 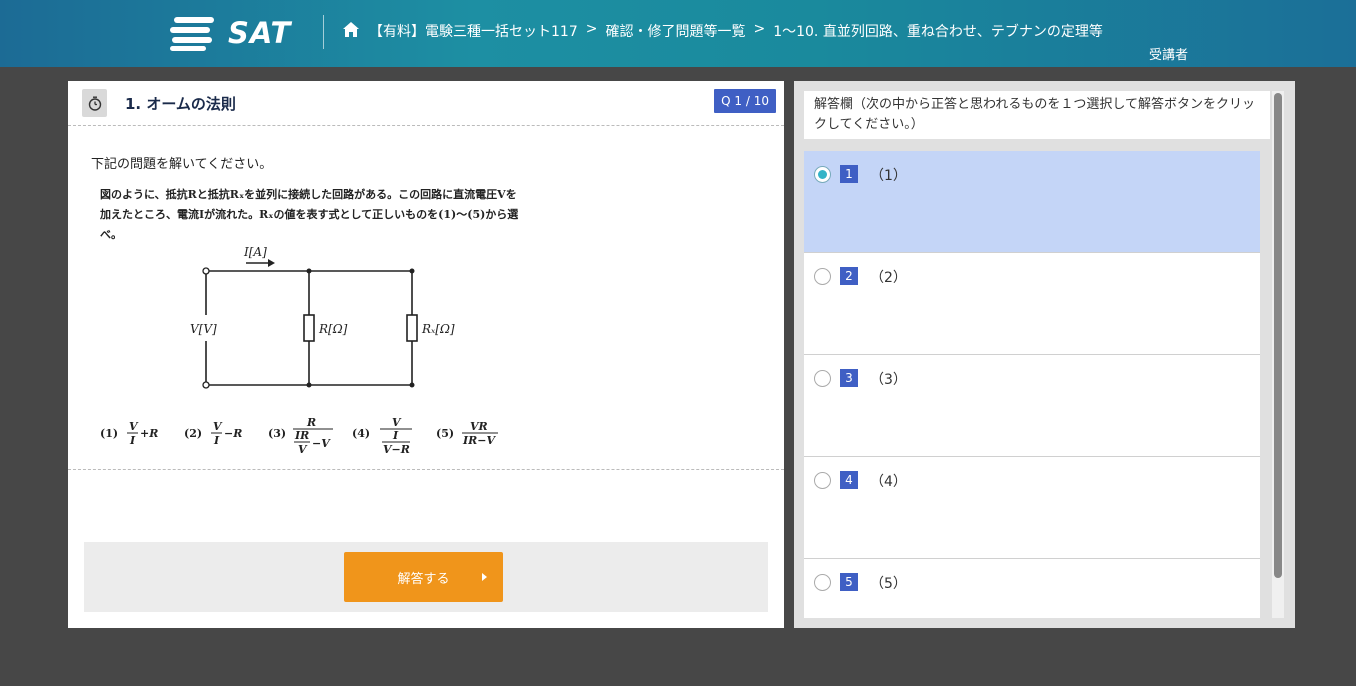 What do you see at coordinates (395, 435) in the screenshot?
I see `choice-sub-numerator: I` at bounding box center [395, 435].